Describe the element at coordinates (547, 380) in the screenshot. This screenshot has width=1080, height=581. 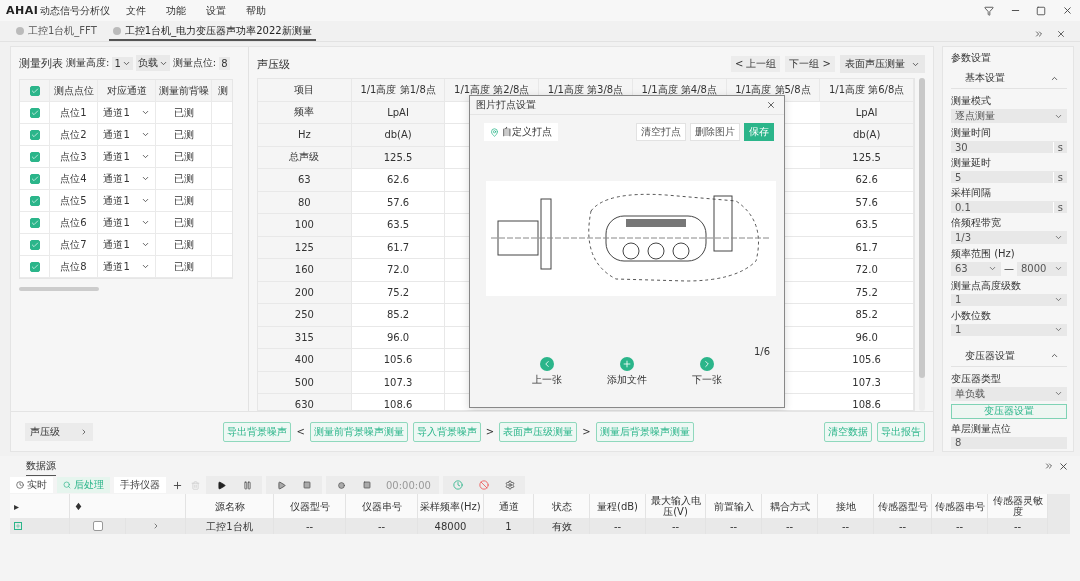
I see `nav-label: 上一张` at that location.